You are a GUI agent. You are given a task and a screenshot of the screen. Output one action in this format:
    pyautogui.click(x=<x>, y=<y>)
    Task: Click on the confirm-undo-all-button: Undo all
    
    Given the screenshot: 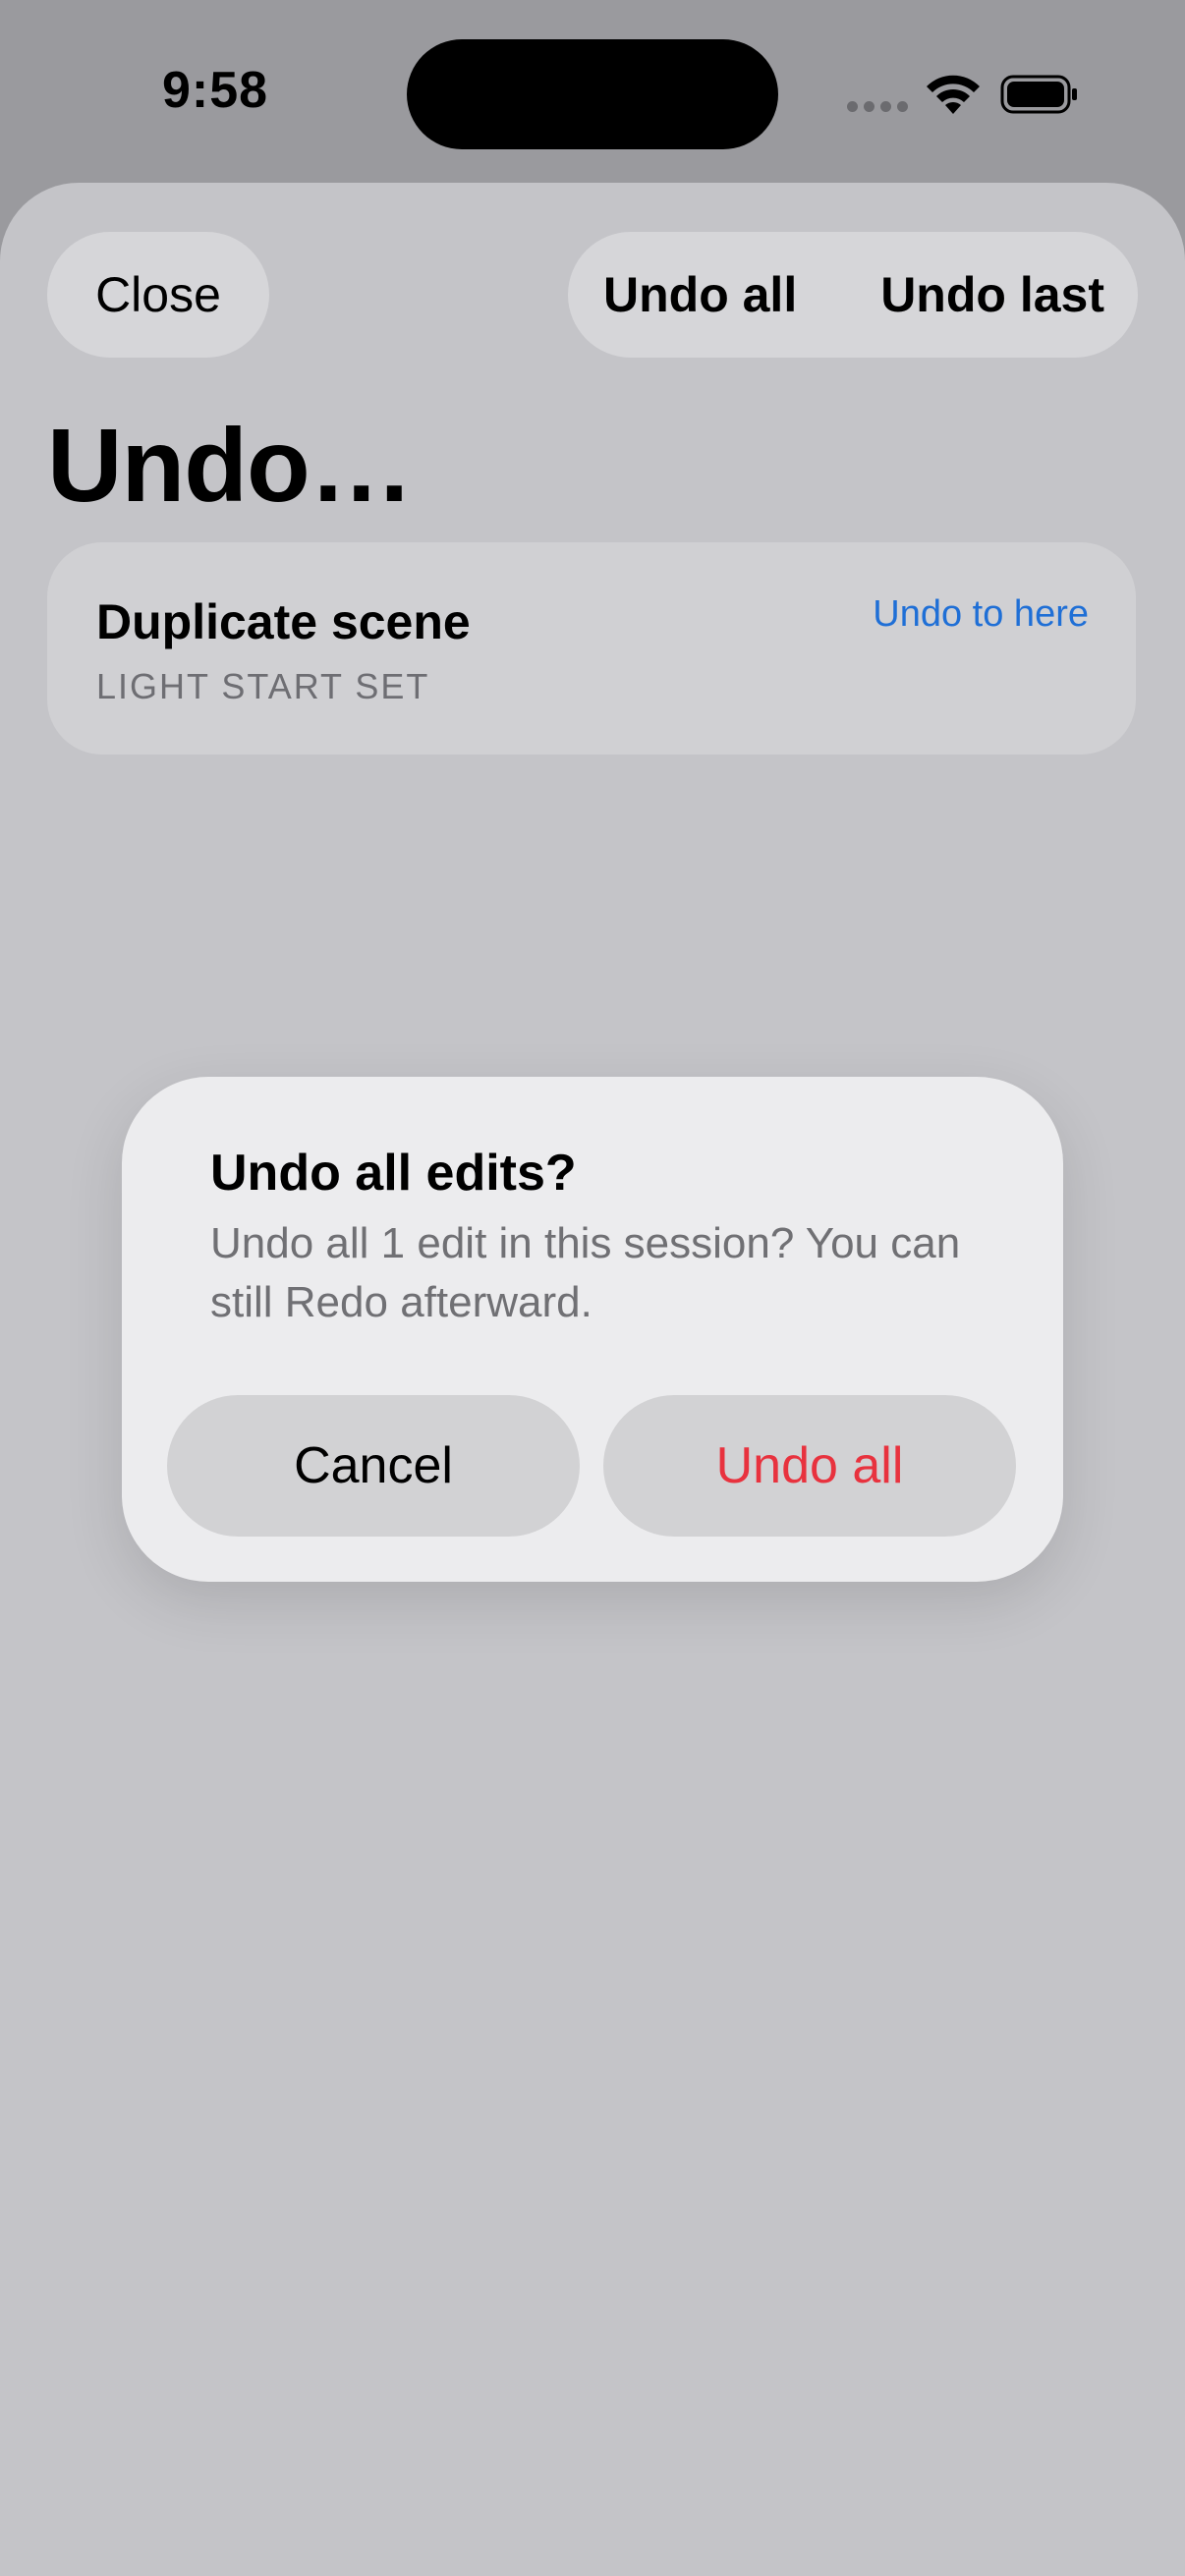 What is the action you would take?
    pyautogui.click(x=810, y=1466)
    